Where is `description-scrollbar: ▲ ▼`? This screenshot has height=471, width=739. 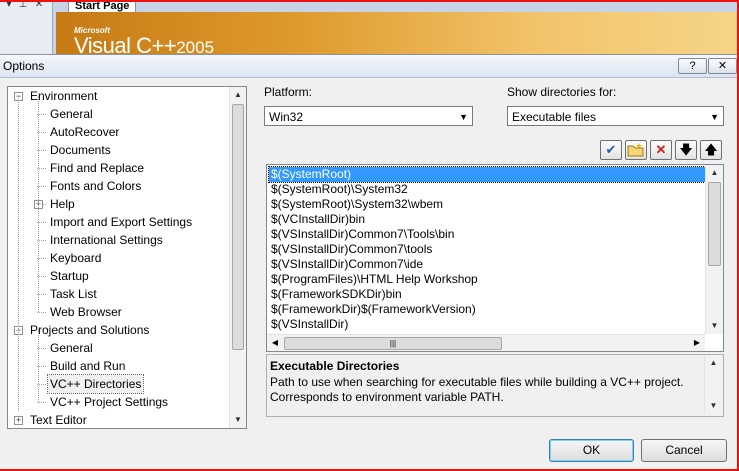
description-scrollbar: ▲ ▼ is located at coordinates (713, 384).